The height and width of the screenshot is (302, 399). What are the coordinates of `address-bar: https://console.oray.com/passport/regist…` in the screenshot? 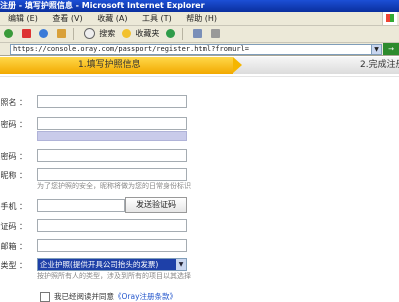 It's located at (199, 49).